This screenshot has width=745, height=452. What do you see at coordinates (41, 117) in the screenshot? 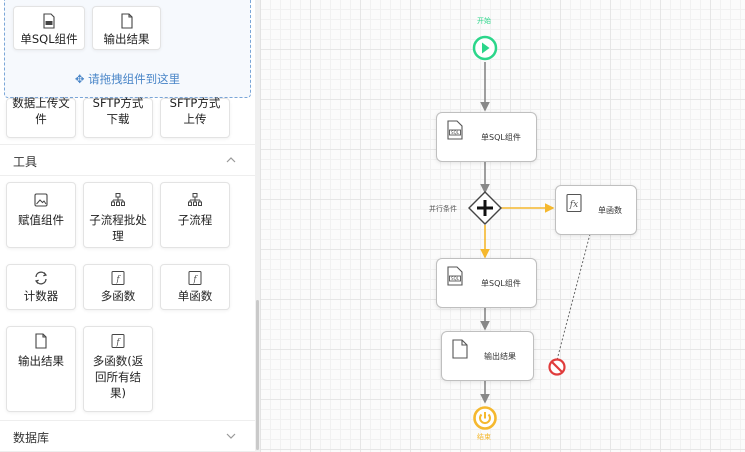
I see `component-card-upload-file: 数据上传文 件` at bounding box center [41, 117].